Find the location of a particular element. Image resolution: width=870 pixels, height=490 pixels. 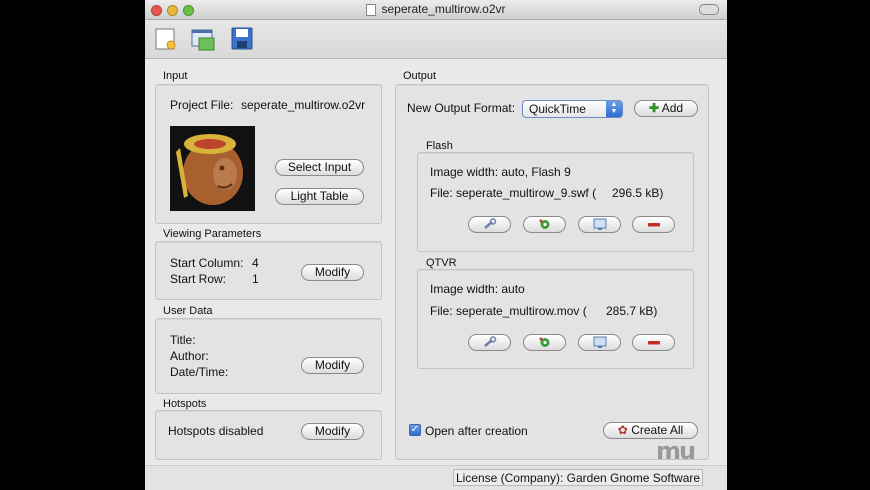

add-output-button: ✚ Add is located at coordinates (666, 108).